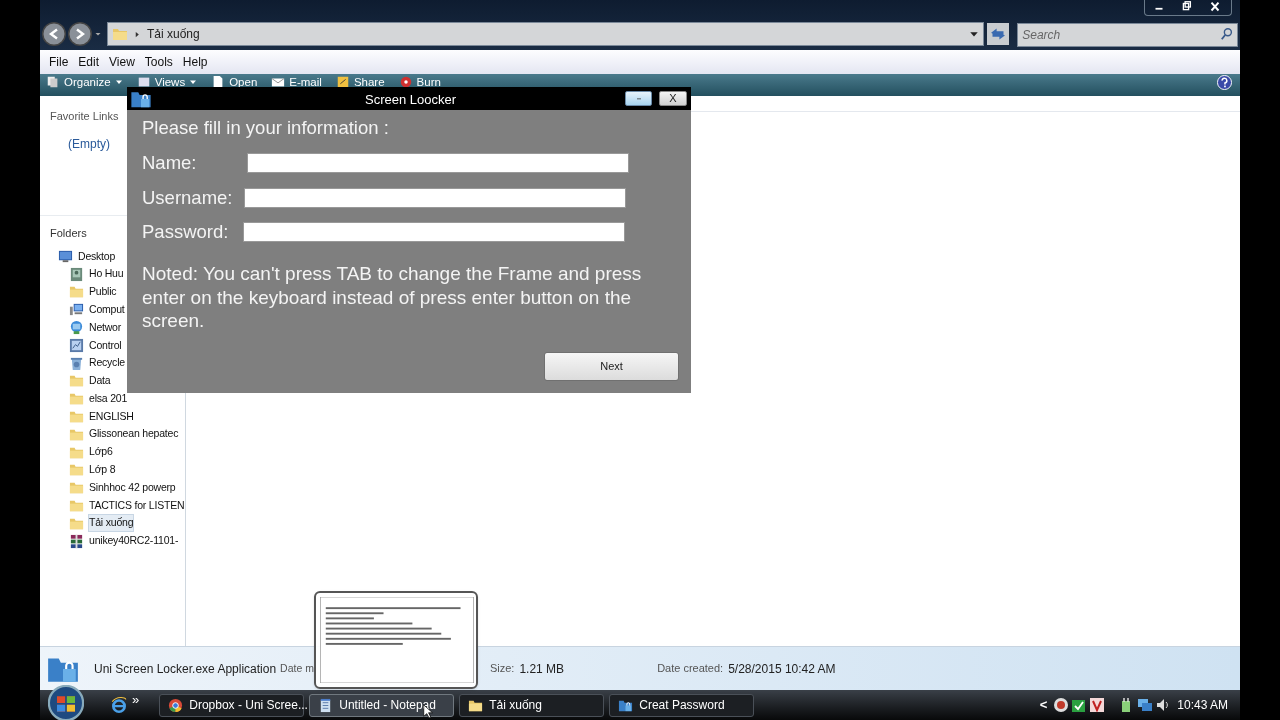 This screenshot has height=720, width=1280. What do you see at coordinates (80, 34) in the screenshot?
I see `forward-icon` at bounding box center [80, 34].